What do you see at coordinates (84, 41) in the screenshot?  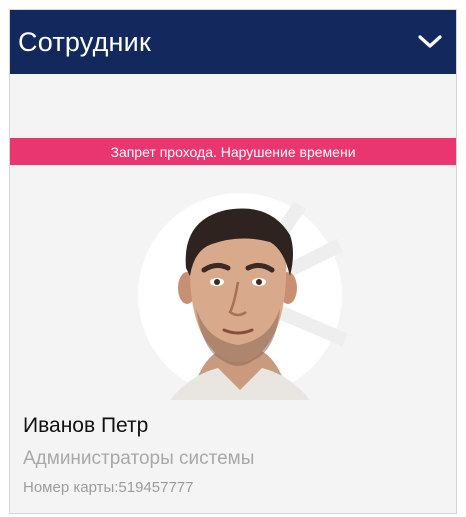 I see `card-title: Сотрудник` at bounding box center [84, 41].